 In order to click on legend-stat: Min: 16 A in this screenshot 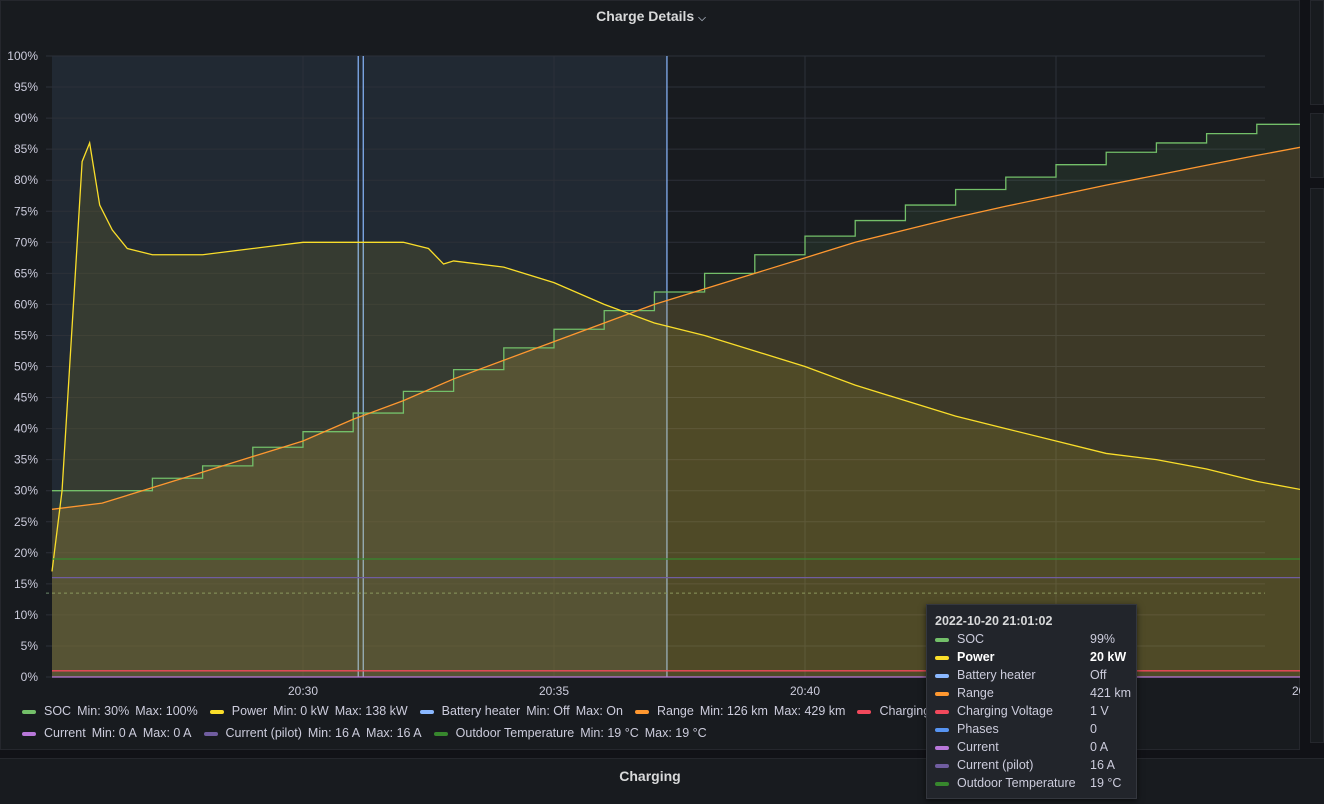, I will do `click(334, 733)`.